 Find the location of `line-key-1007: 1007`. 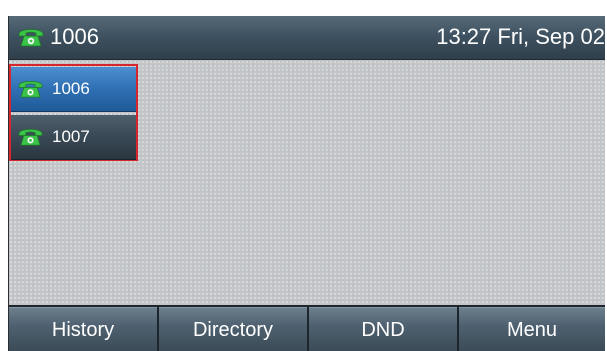

line-key-1007: 1007 is located at coordinates (73, 137).